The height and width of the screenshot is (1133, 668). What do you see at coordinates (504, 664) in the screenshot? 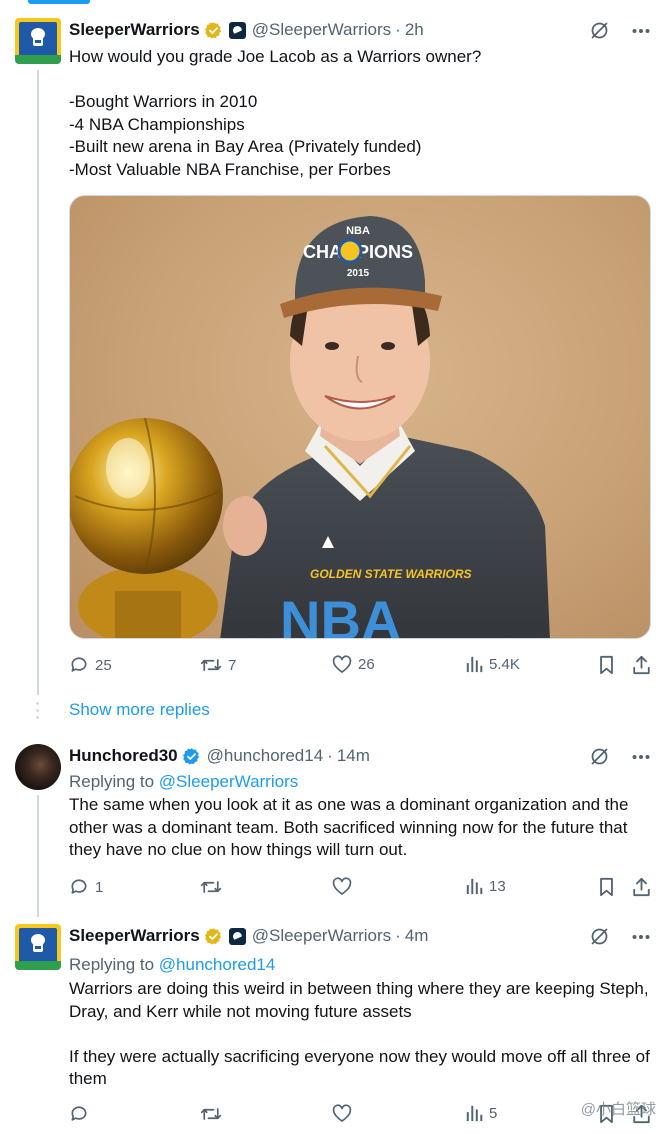
I see `view-count: 5.4K` at bounding box center [504, 664].